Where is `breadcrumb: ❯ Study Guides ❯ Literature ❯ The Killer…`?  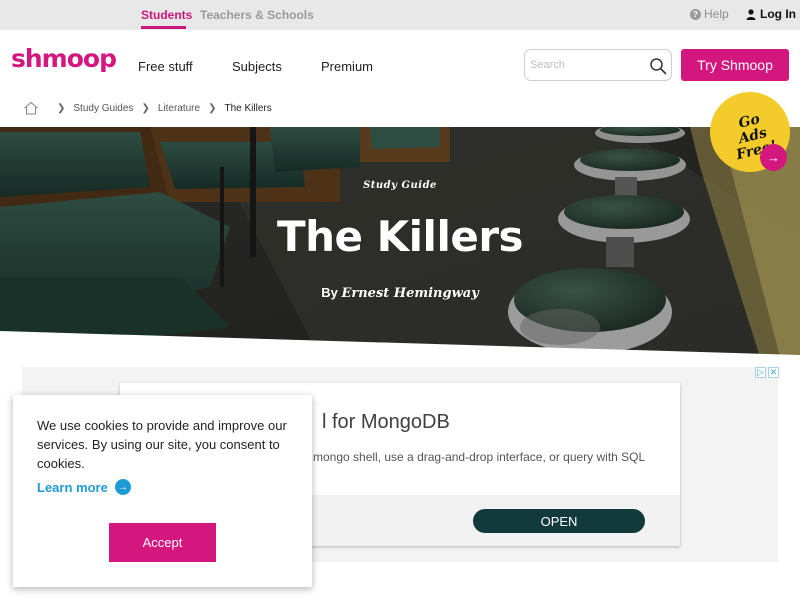
breadcrumb: ❯ Study Guides ❯ Literature ❯ The Killer… is located at coordinates (147, 108).